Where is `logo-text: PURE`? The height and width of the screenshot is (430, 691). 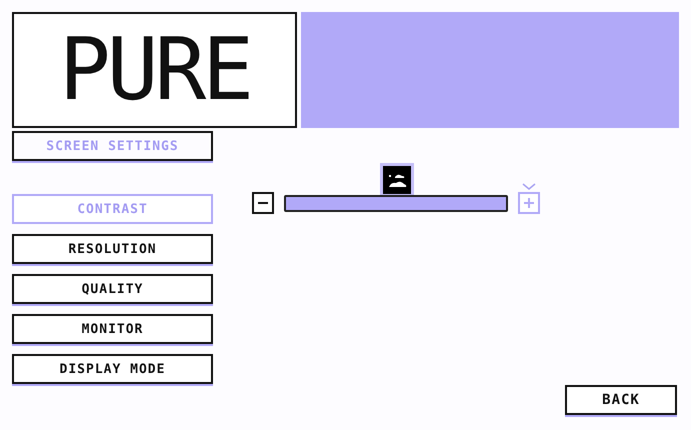 logo-text: PURE is located at coordinates (154, 70).